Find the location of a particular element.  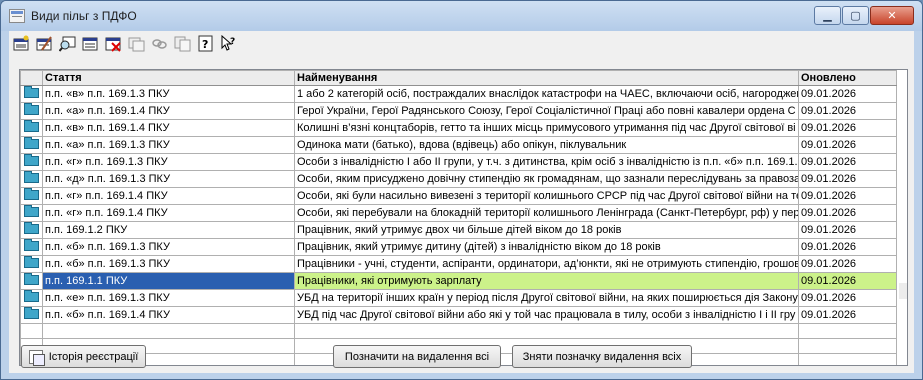

unmark-all-delete-label: Зняти позначку видалення всіх is located at coordinates (602, 356).